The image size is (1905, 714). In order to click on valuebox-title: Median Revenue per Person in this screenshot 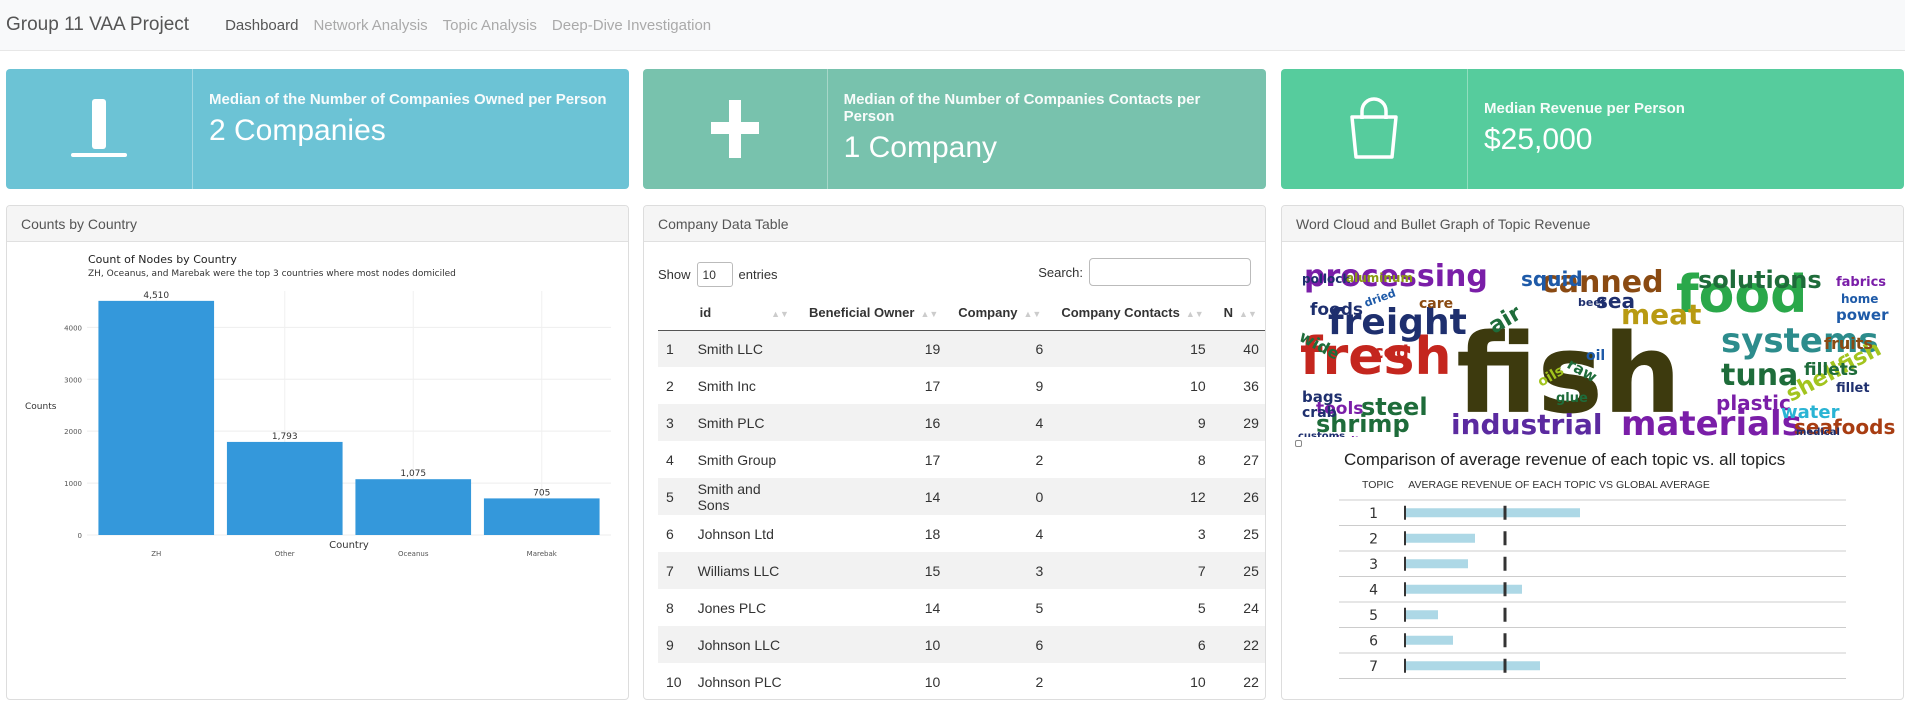, I will do `click(1584, 108)`.